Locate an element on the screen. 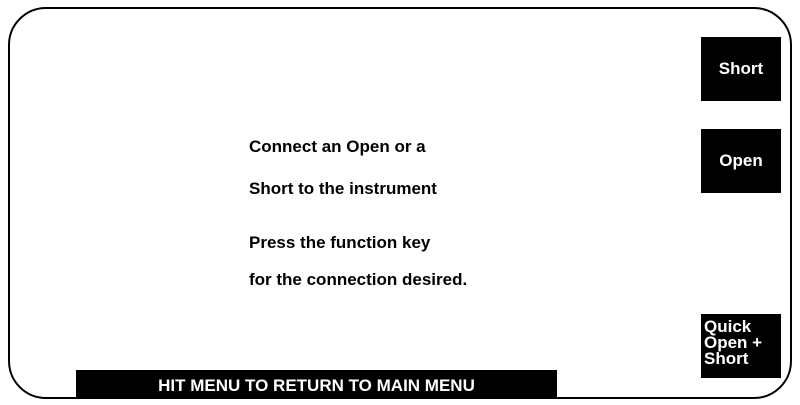 This screenshot has height=405, width=800. instruction-line-2: Short to the instrument is located at coordinates (343, 188).